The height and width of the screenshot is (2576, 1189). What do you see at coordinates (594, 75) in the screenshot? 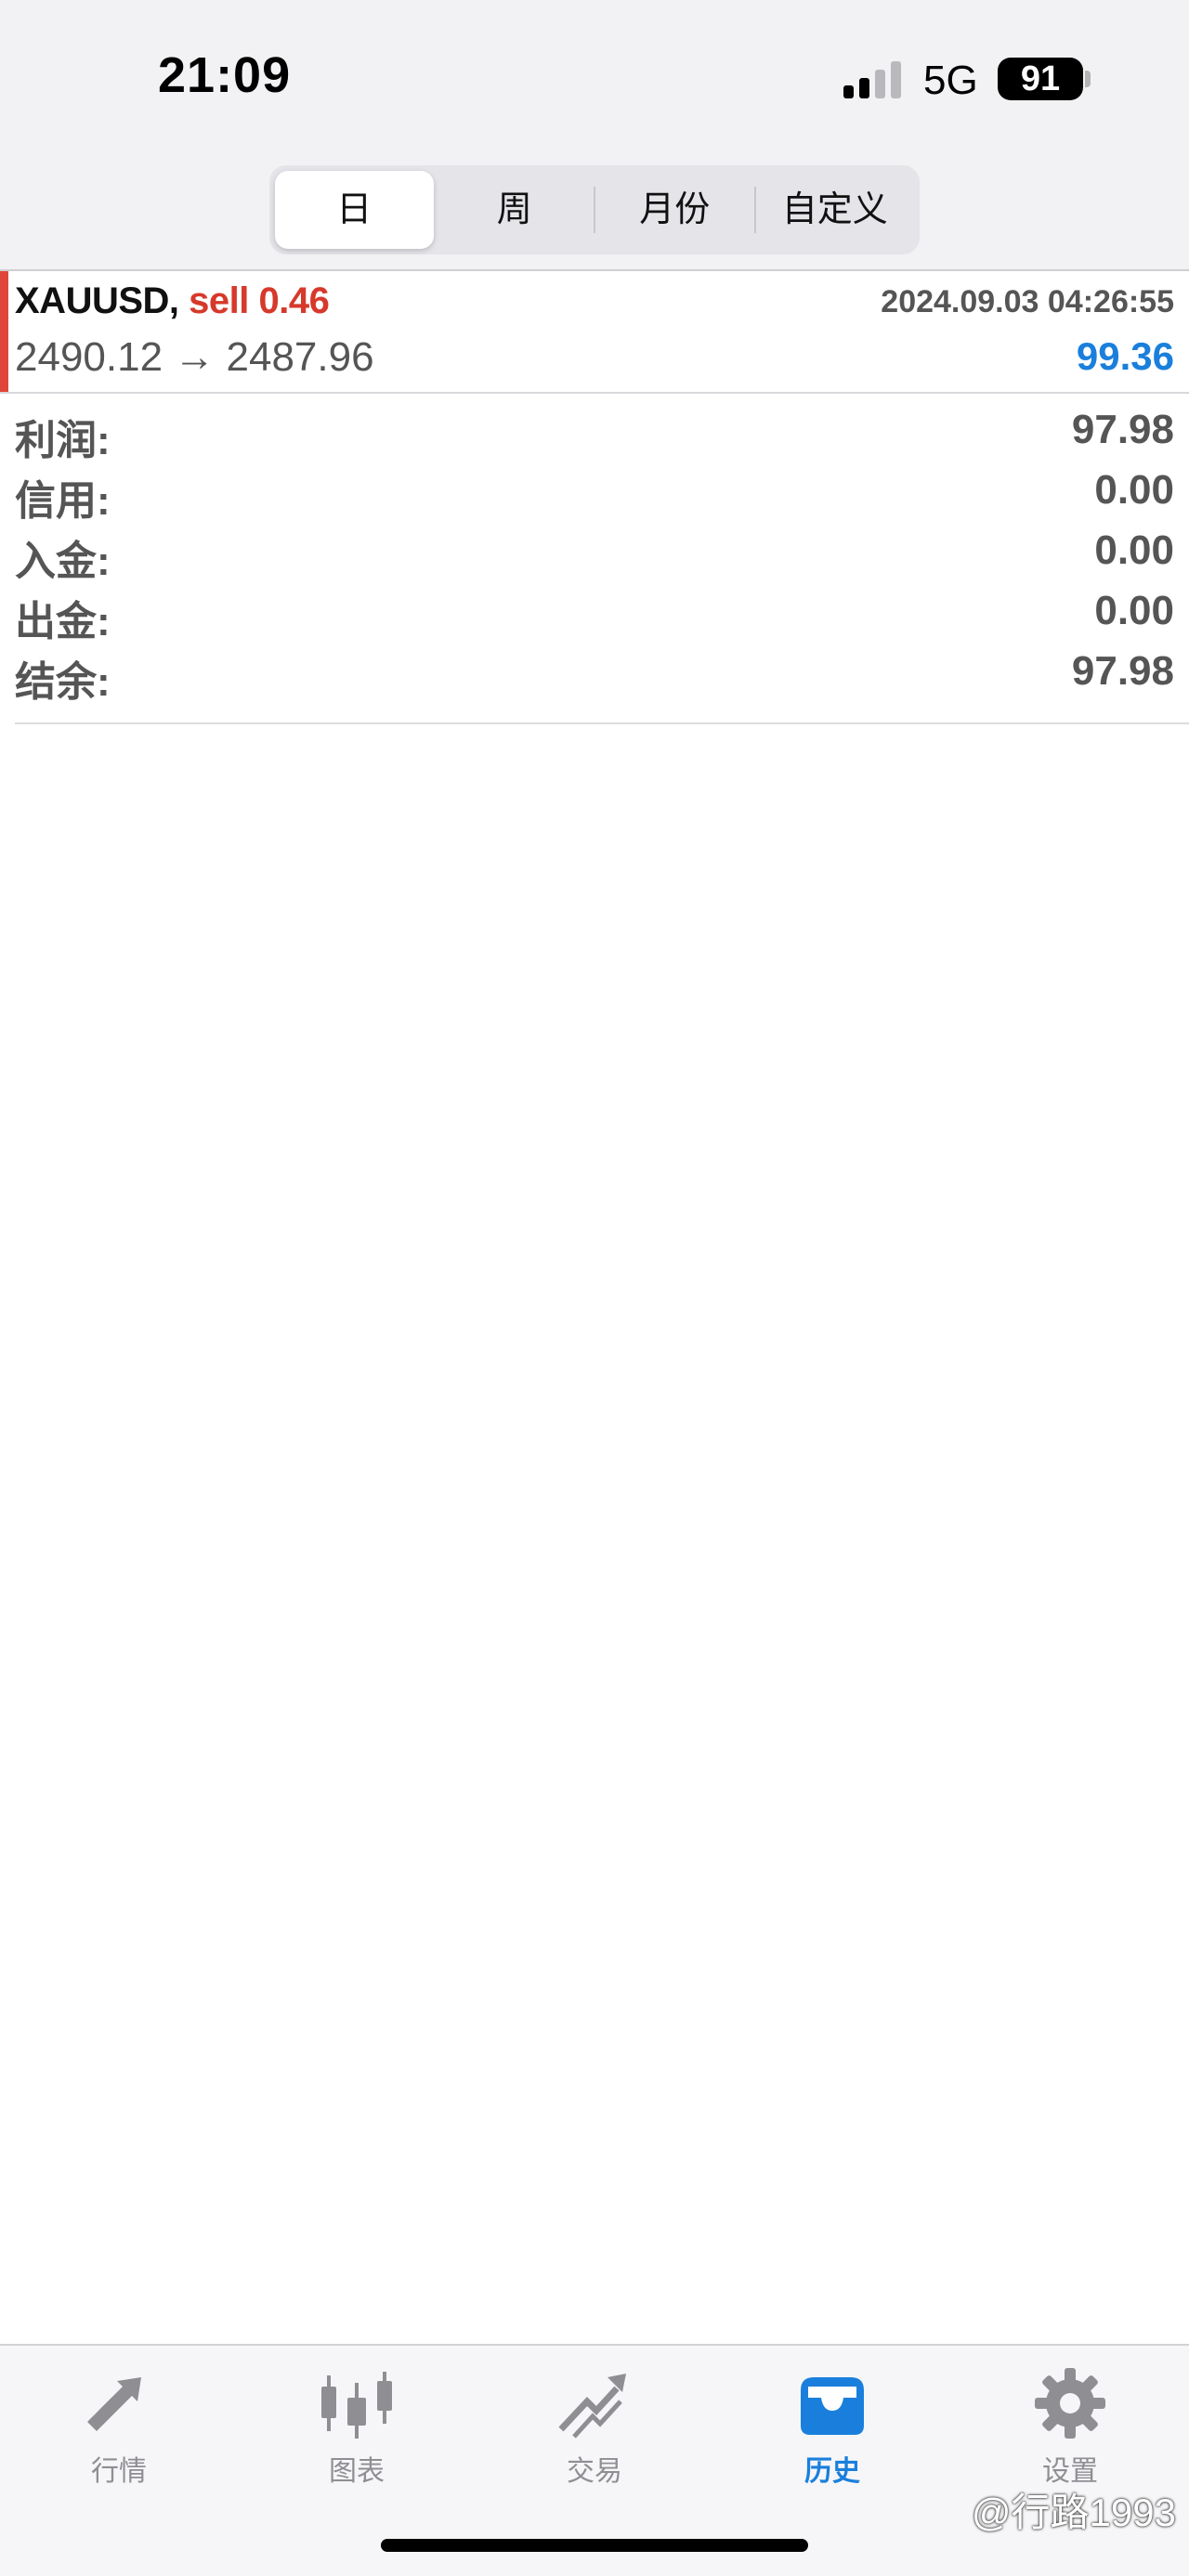
I see `status-bar: 21:09 5G 91` at bounding box center [594, 75].